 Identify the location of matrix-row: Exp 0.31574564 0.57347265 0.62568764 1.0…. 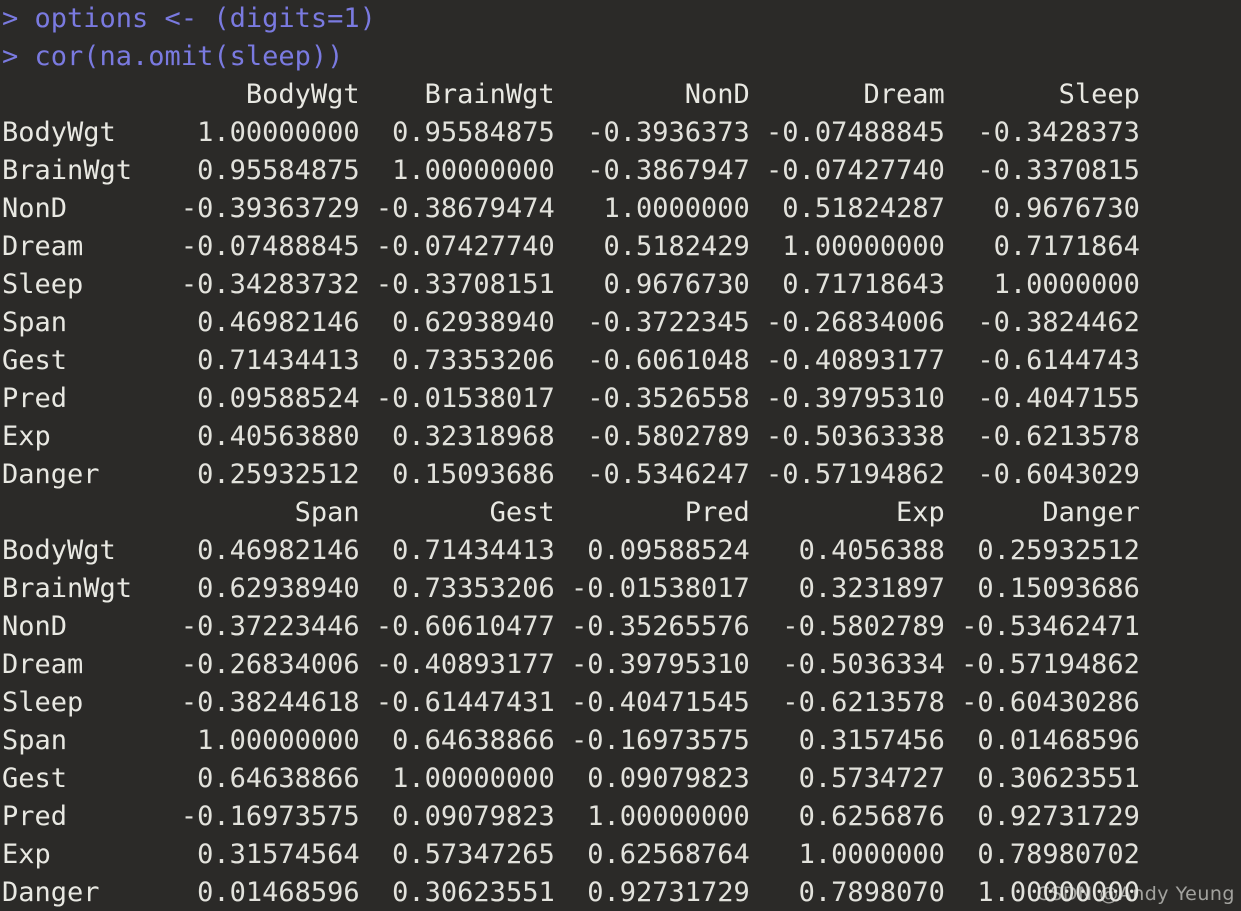
(620, 855).